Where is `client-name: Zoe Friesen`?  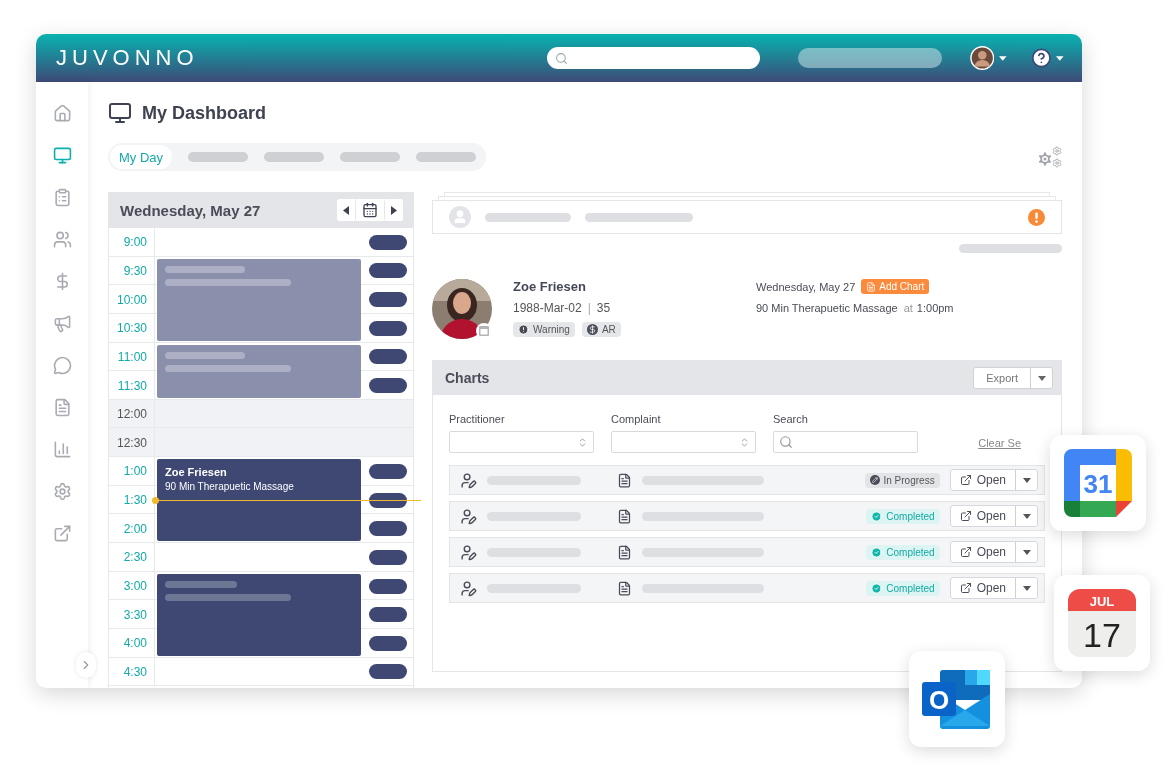
client-name: Zoe Friesen is located at coordinates (196, 472).